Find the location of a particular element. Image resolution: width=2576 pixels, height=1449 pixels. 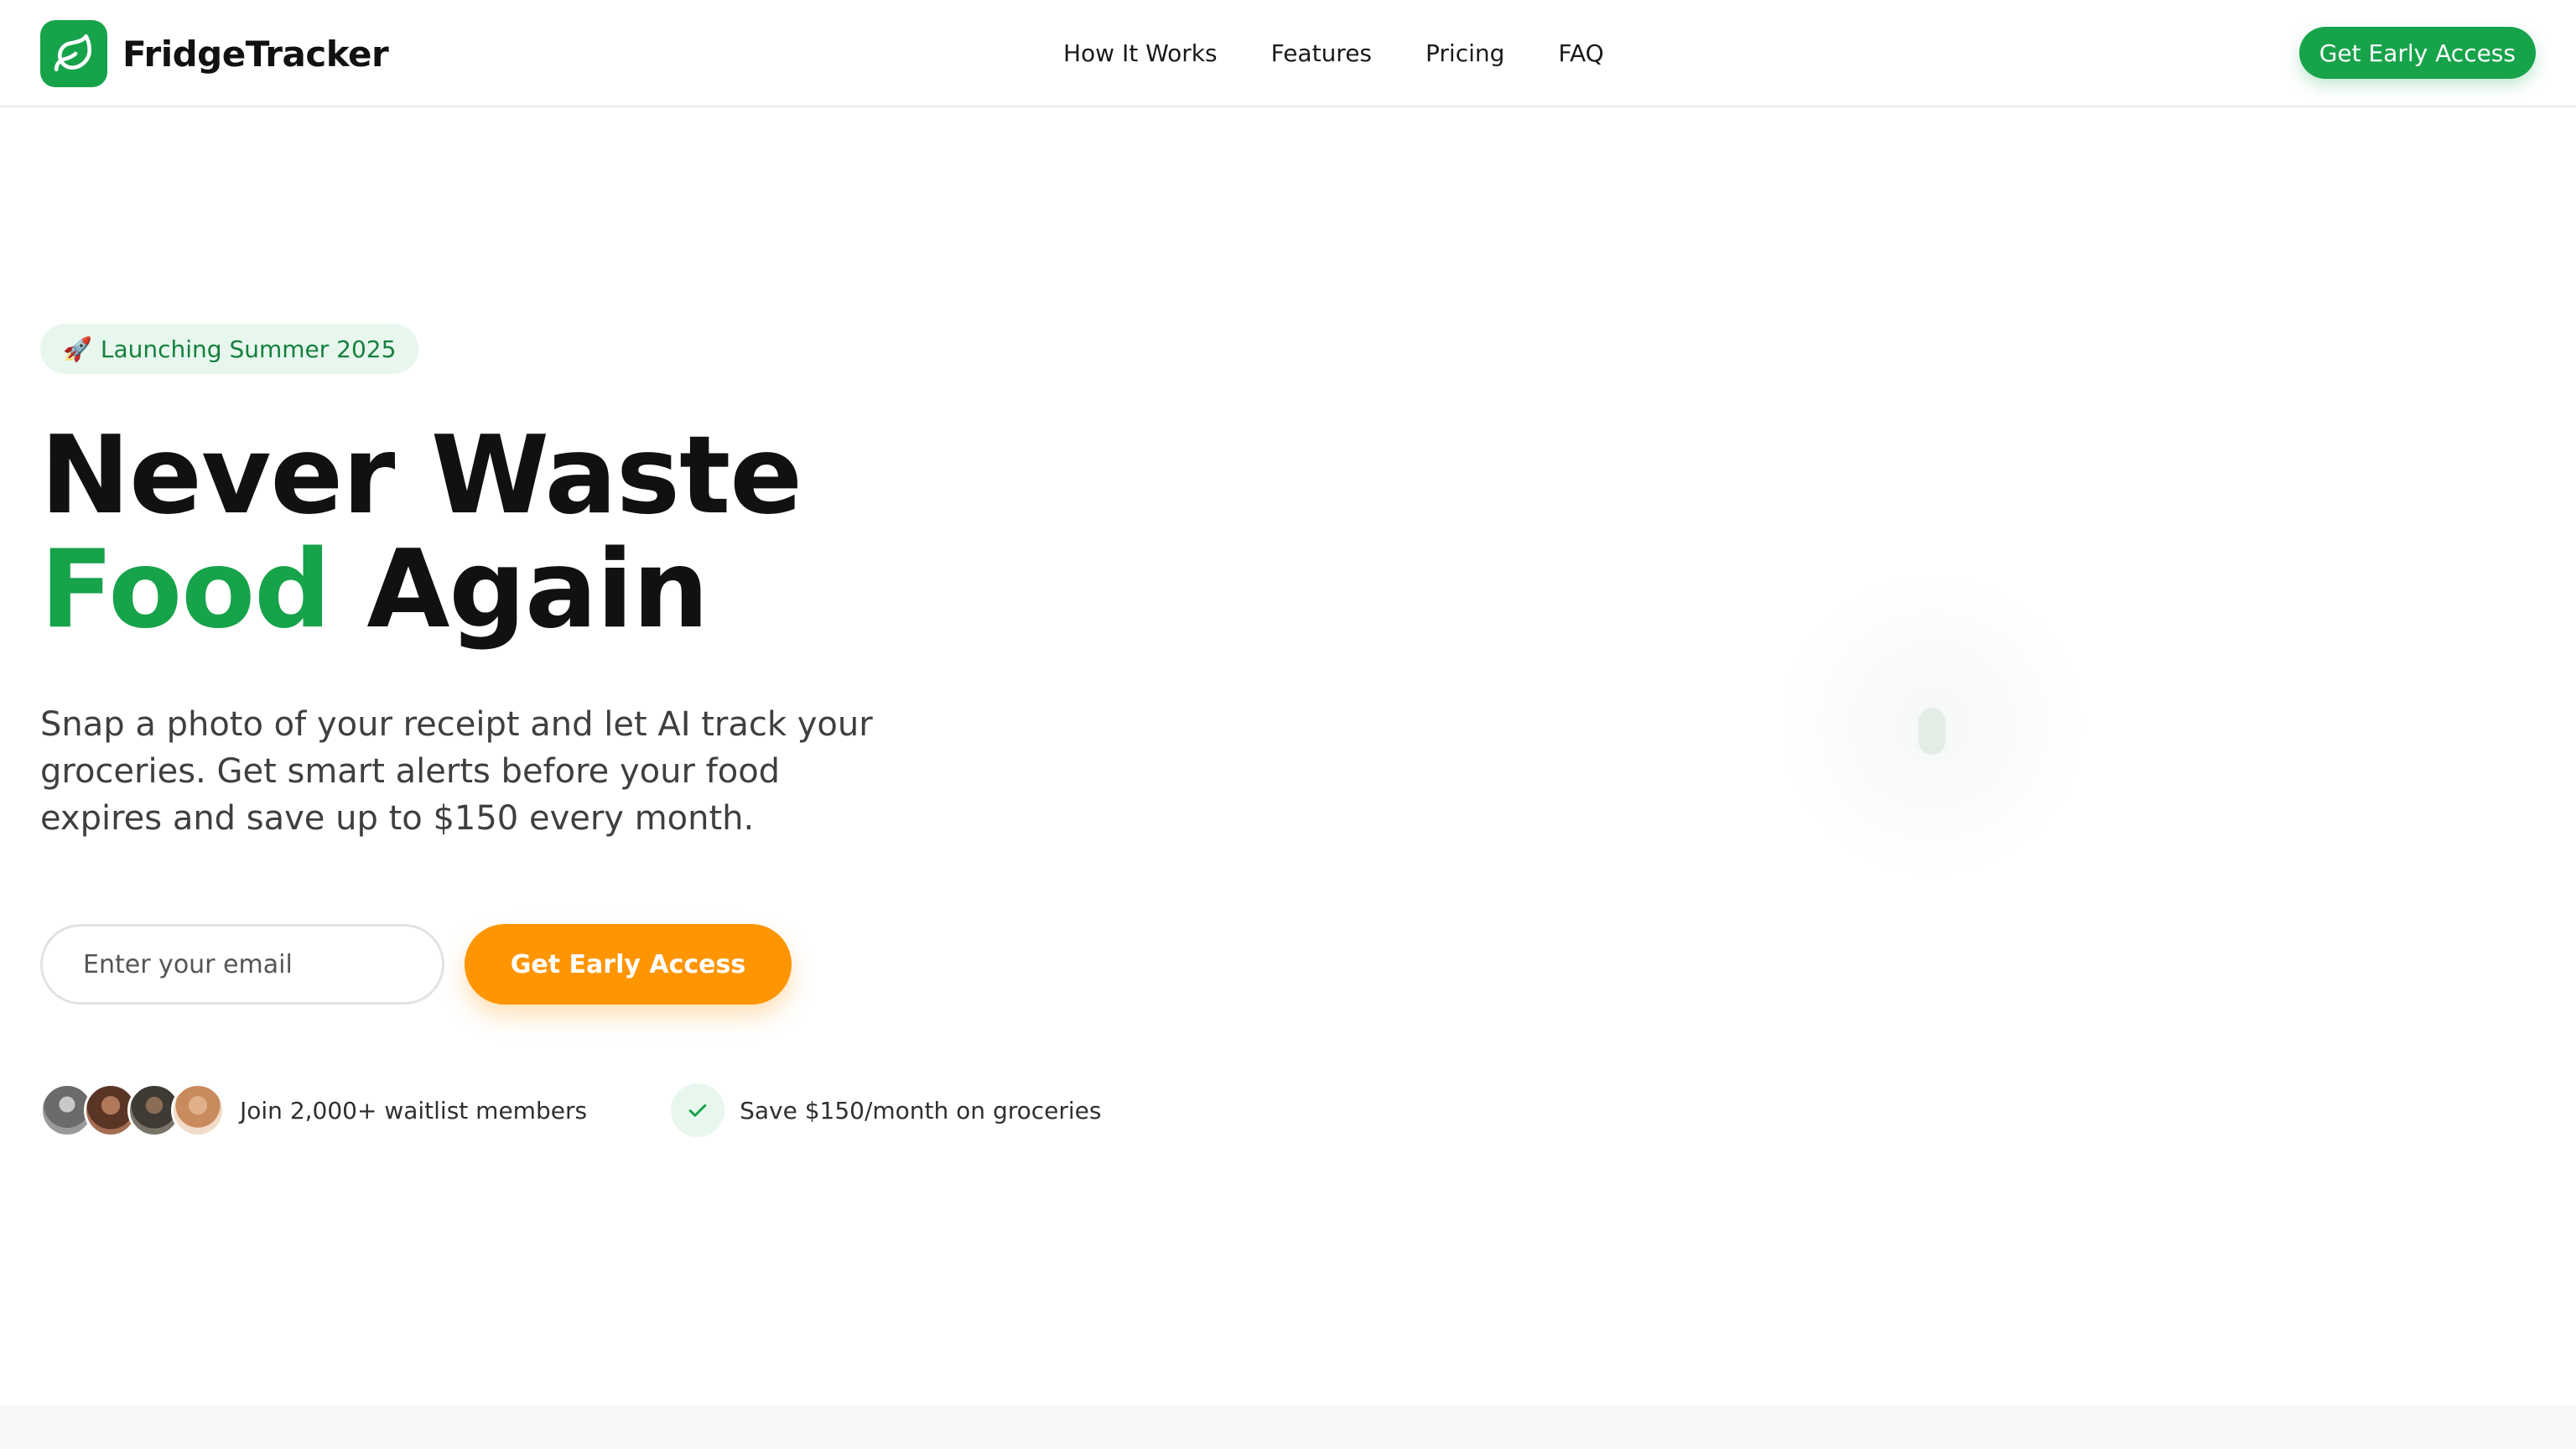

rocket-icon: 🚀 is located at coordinates (77, 349).